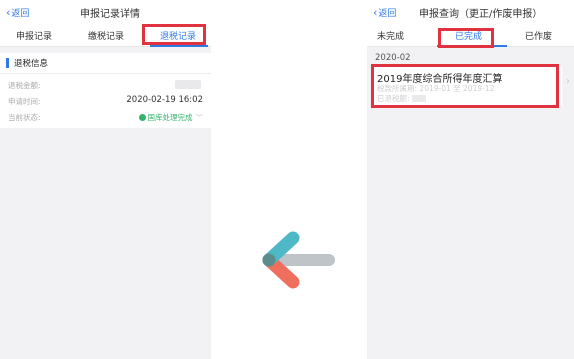 The image size is (574, 359). What do you see at coordinates (390, 35) in the screenshot?
I see `tab-incomplete: 未完成` at bounding box center [390, 35].